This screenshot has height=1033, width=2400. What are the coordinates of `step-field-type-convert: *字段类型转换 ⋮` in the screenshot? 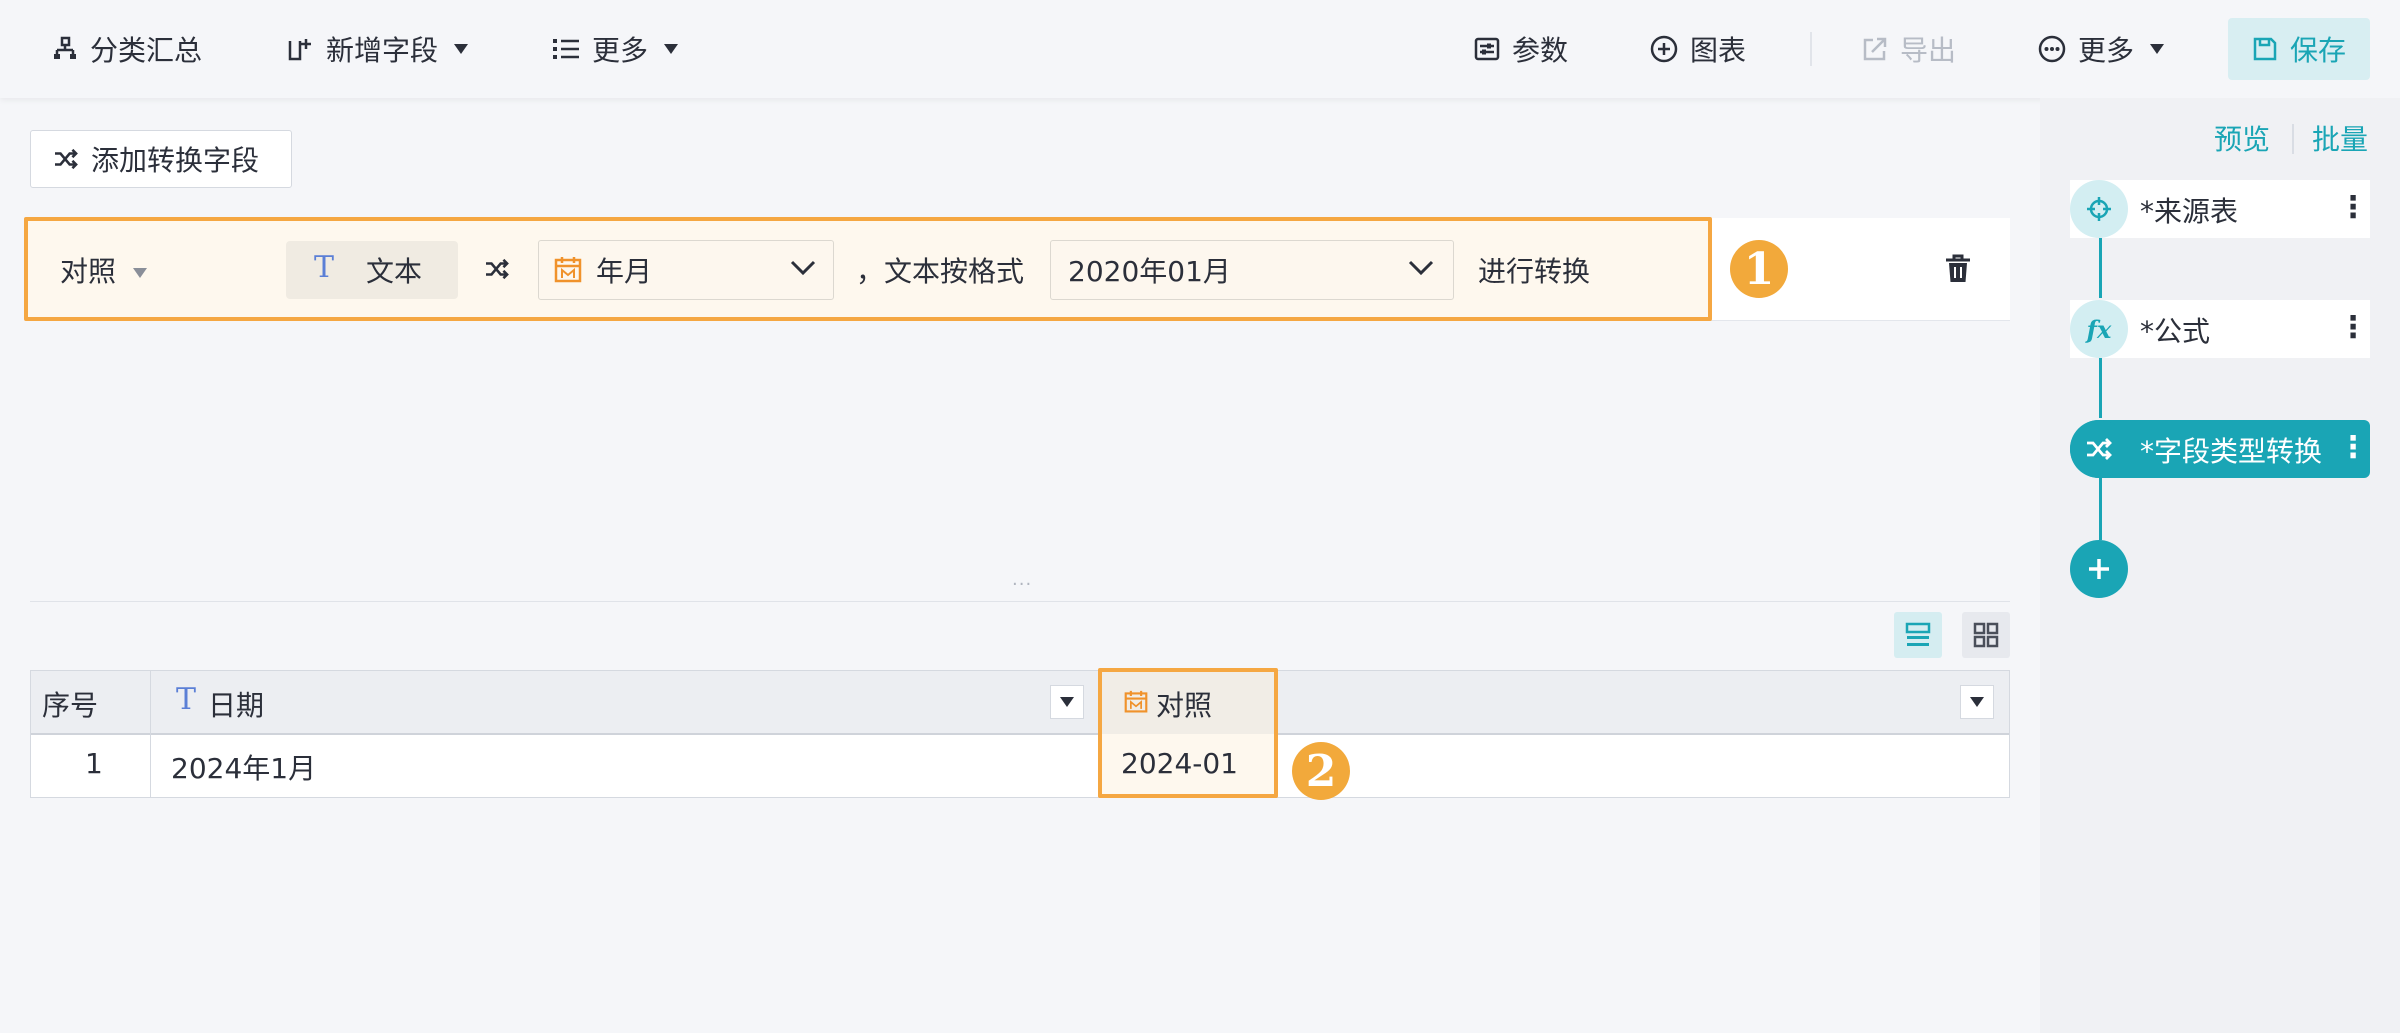 It's located at (2220, 449).